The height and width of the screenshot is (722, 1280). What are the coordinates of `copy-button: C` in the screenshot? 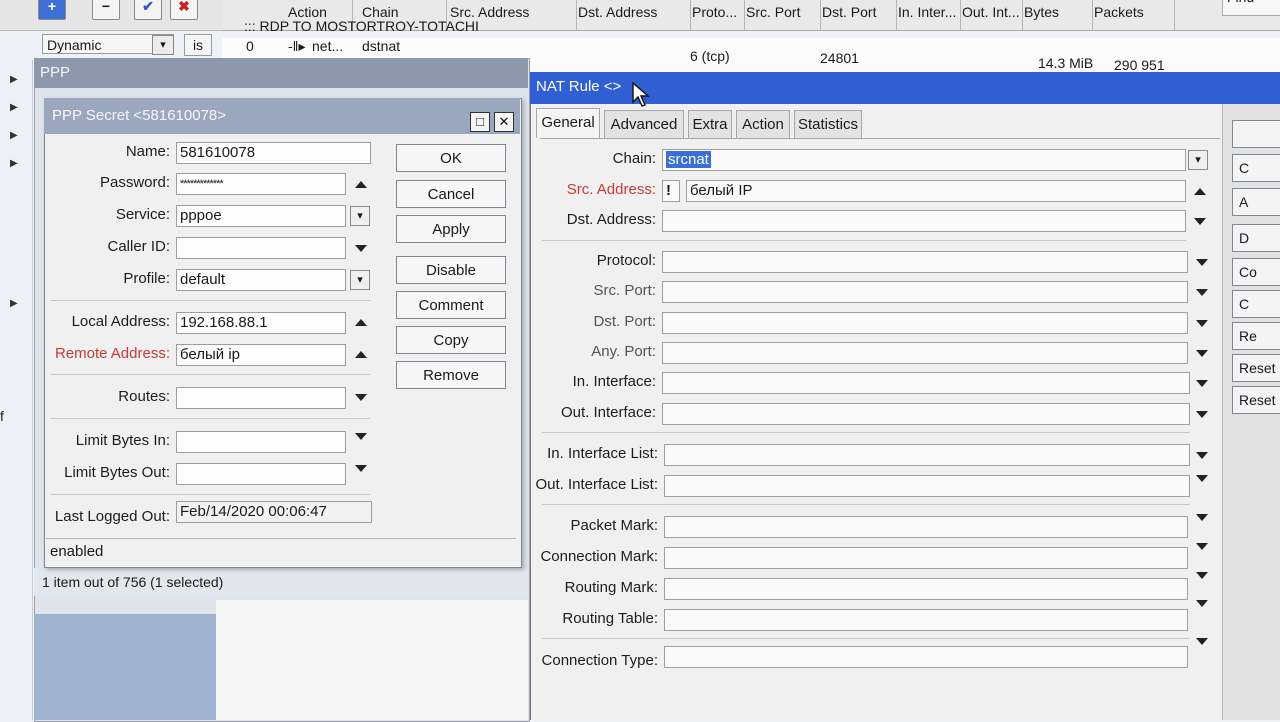 It's located at (1256, 304).